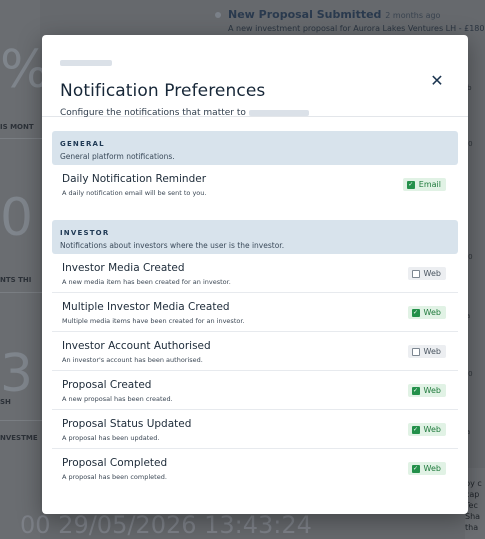  Describe the element at coordinates (17, 127) in the screenshot. I see `background-stat-label-1: IS MONT` at that location.